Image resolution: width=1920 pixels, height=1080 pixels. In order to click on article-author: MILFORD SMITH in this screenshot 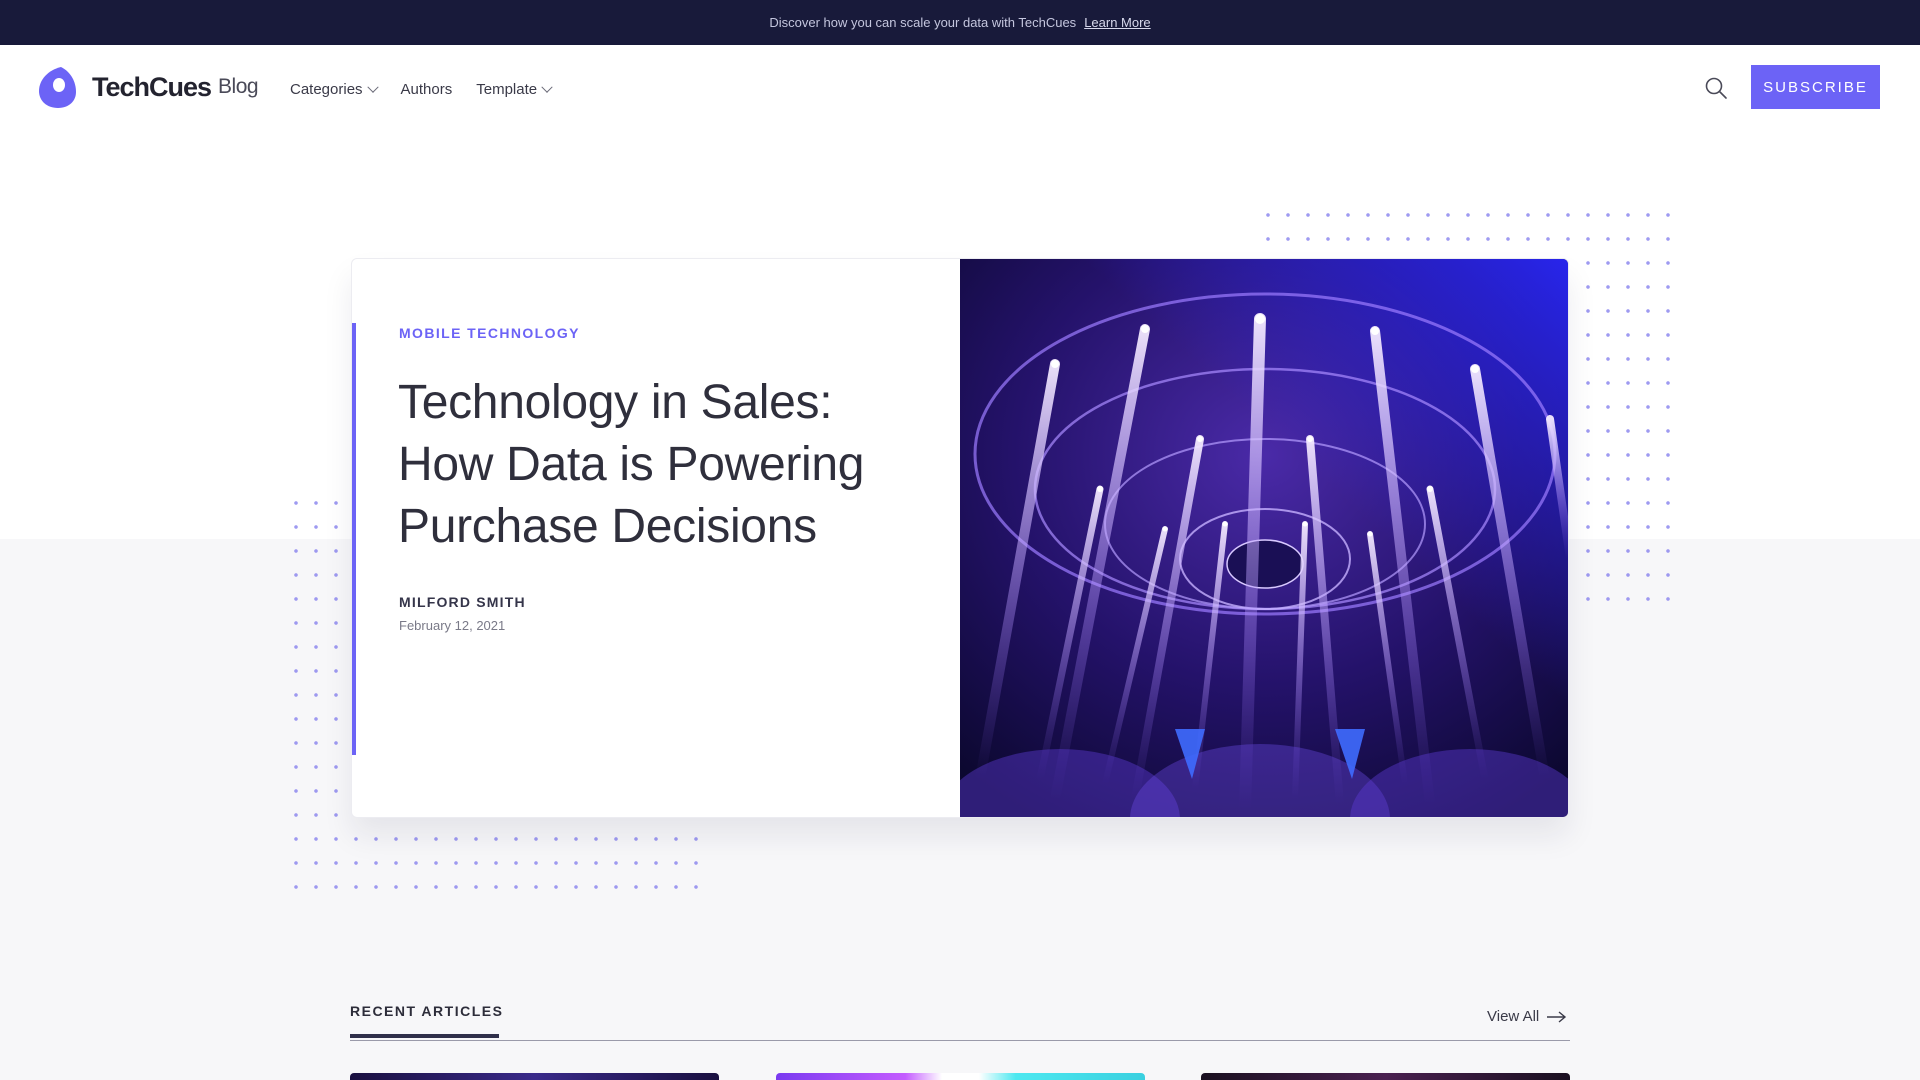, I will do `click(462, 602)`.